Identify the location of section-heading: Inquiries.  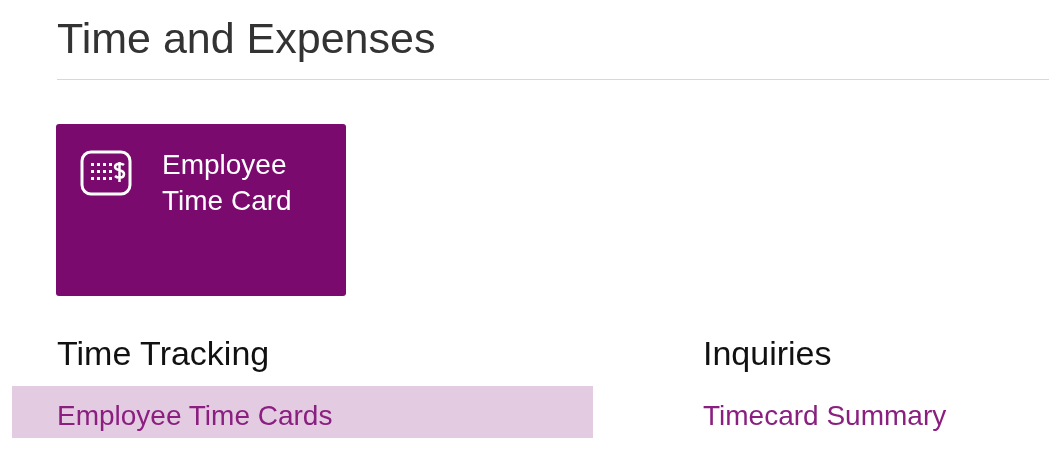
(767, 353).